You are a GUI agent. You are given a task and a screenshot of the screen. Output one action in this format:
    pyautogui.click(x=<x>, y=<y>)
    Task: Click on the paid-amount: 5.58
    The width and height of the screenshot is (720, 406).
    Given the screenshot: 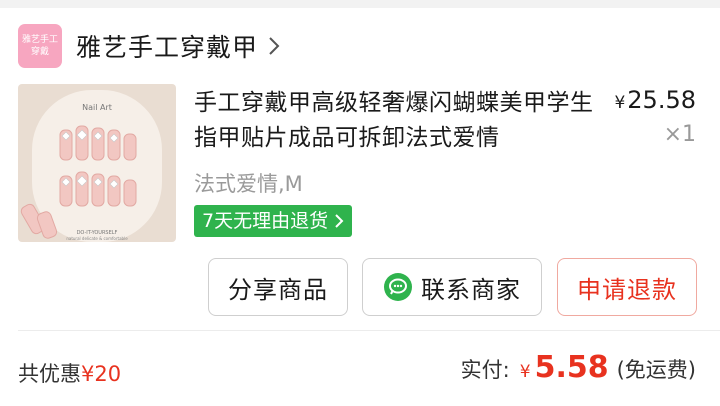 What is the action you would take?
    pyautogui.click(x=571, y=367)
    